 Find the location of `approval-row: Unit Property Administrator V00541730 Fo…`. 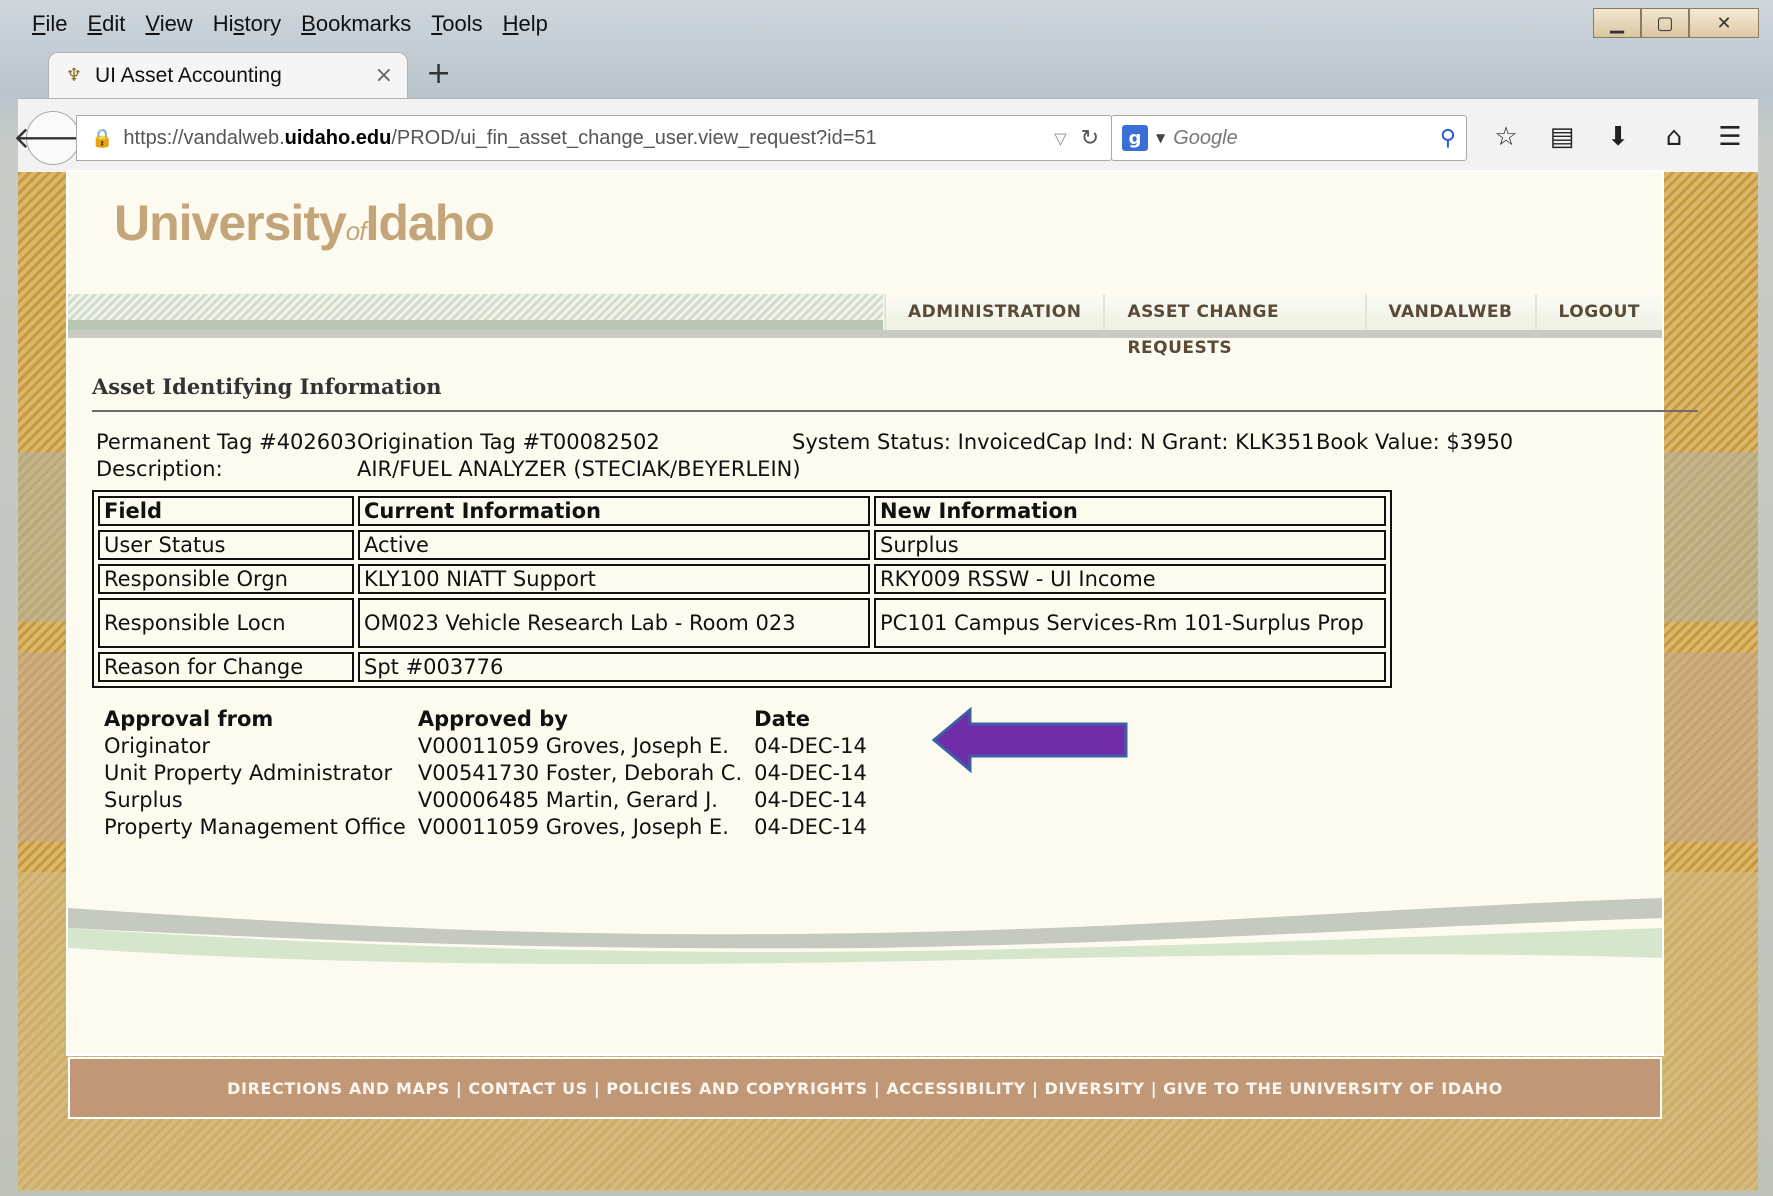

approval-row: Unit Property Administrator V00541730 Fo… is located at coordinates (485, 773).